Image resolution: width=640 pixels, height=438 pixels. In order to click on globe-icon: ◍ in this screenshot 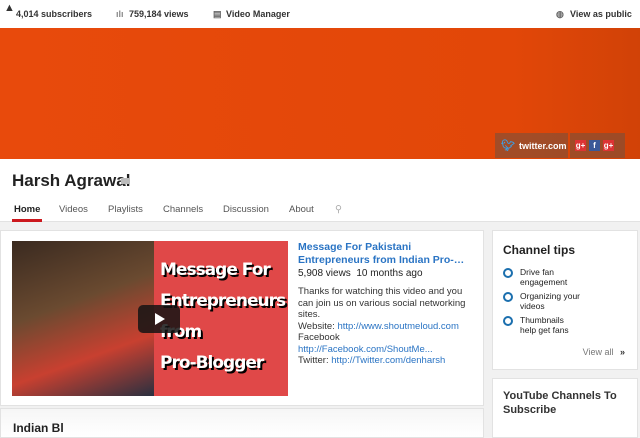, I will do `click(560, 14)`.